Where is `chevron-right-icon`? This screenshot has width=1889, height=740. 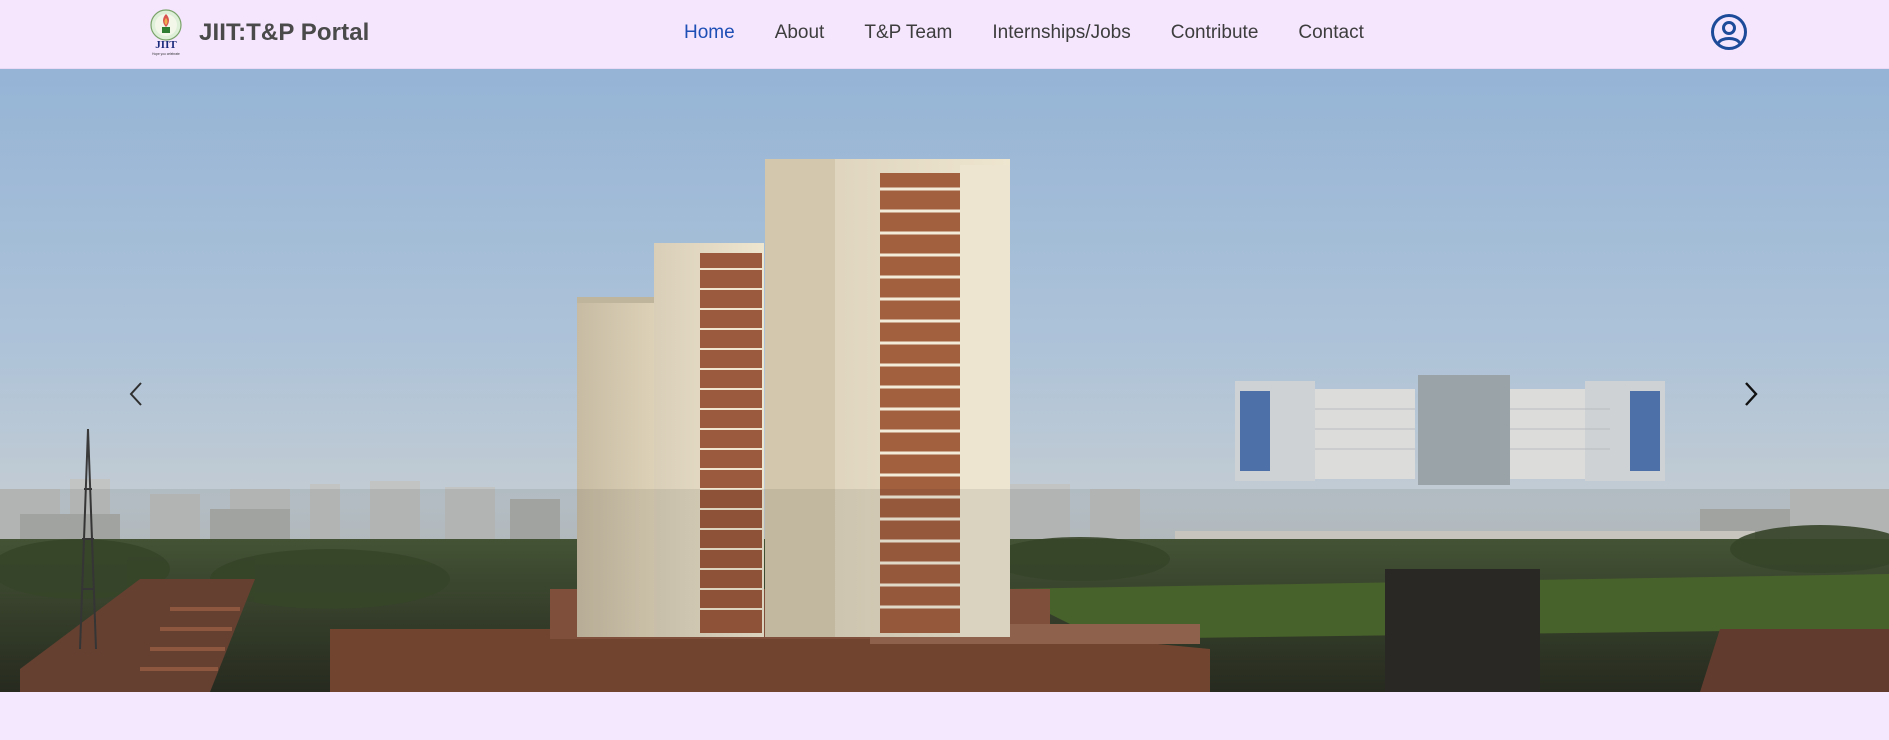 chevron-right-icon is located at coordinates (1751, 394).